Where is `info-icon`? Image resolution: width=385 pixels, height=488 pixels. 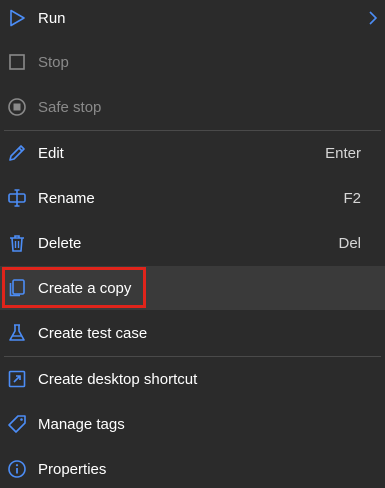 info-icon is located at coordinates (17, 469).